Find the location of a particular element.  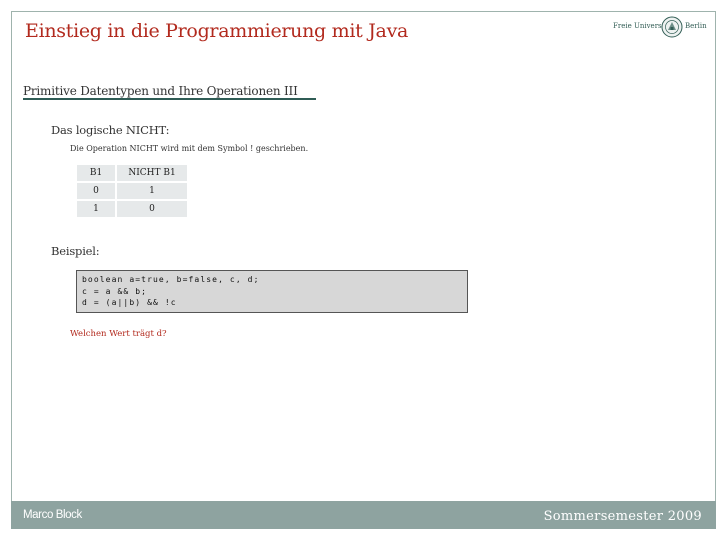

table-row: 0 1 is located at coordinates (132, 191).